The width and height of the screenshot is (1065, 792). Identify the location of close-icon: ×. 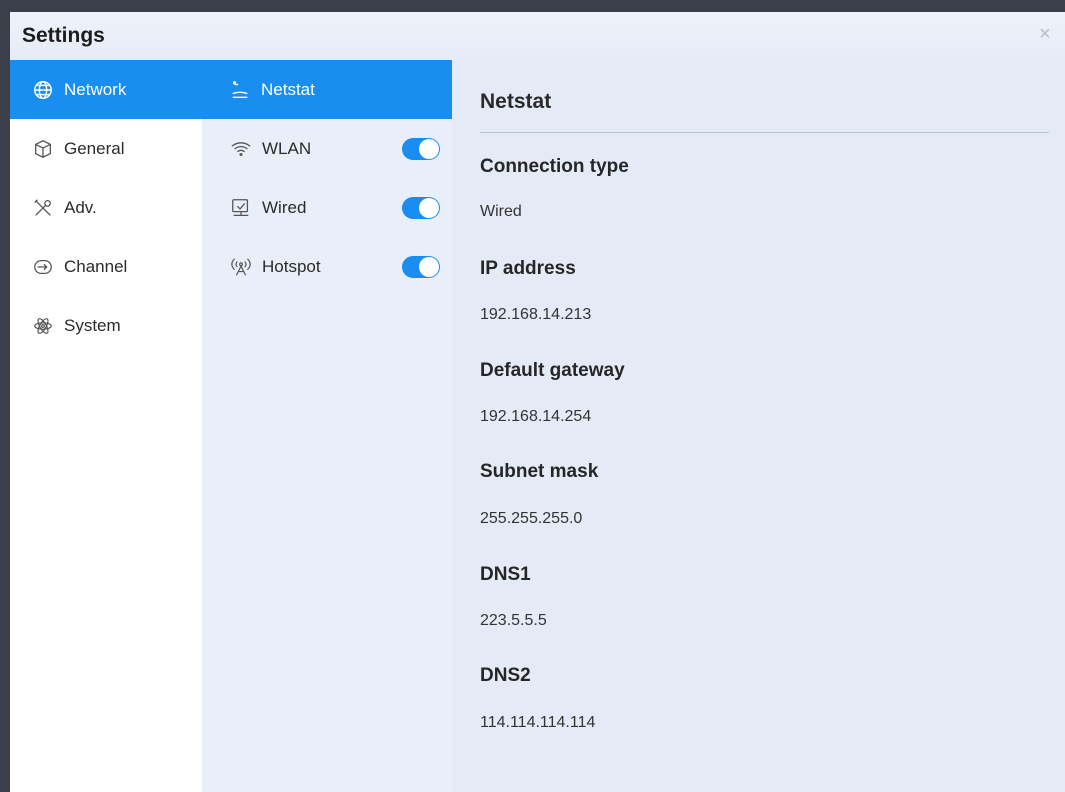
(1045, 34).